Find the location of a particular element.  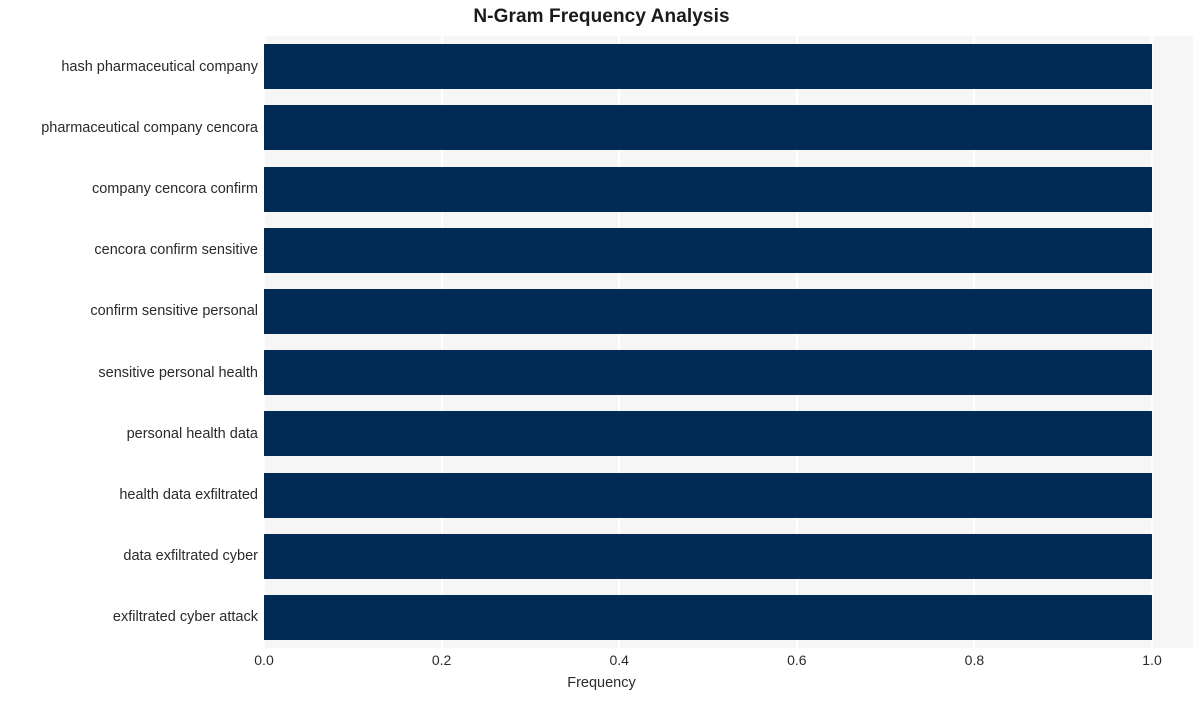

x-tick-label: 0.2 is located at coordinates (441, 660).